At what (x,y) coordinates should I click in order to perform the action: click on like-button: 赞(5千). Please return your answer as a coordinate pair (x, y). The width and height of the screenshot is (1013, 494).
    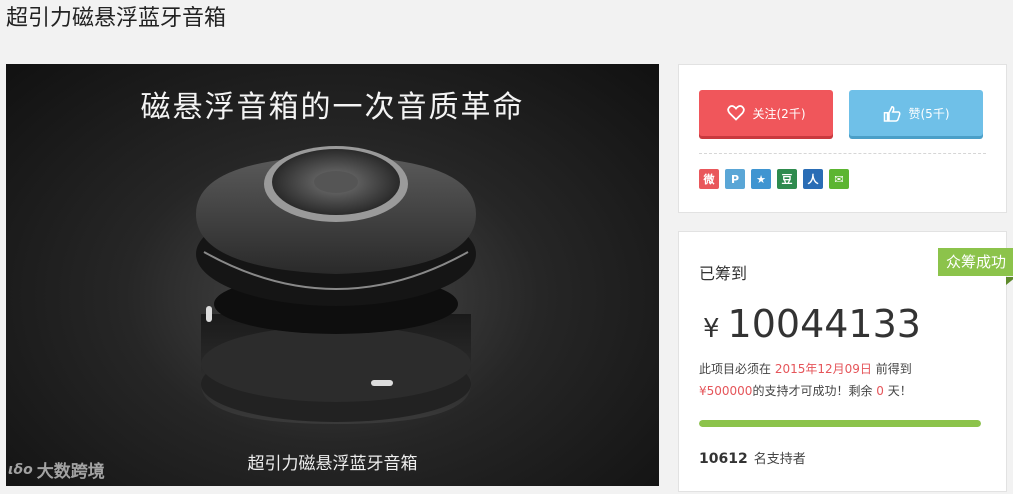
    Looking at the image, I should click on (916, 113).